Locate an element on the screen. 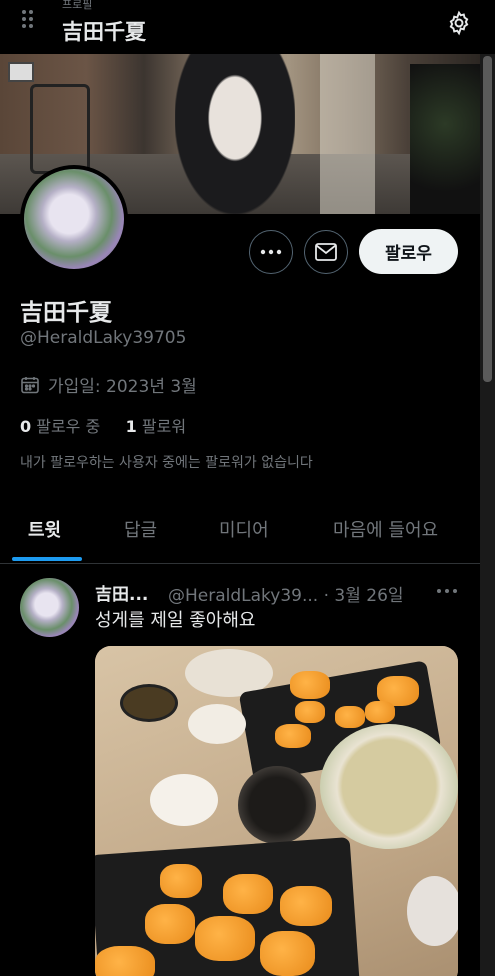 The image size is (495, 976). tweet-text: 성게를 제일 좋아해요 is located at coordinates (175, 620).